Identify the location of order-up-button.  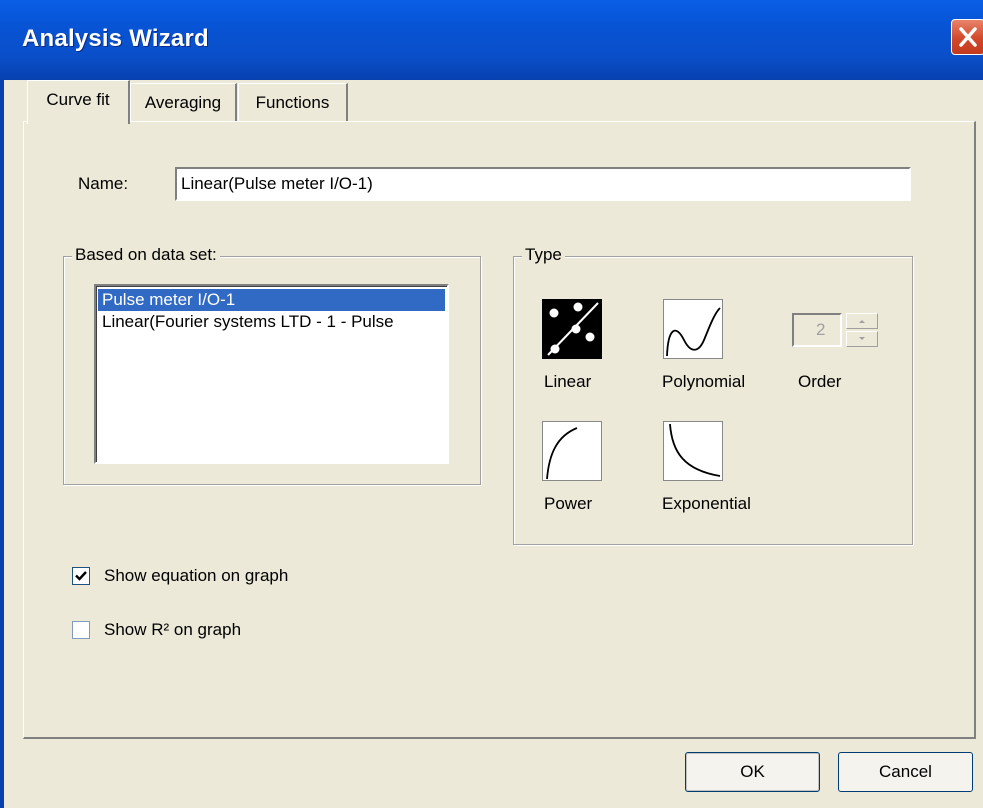
(862, 321).